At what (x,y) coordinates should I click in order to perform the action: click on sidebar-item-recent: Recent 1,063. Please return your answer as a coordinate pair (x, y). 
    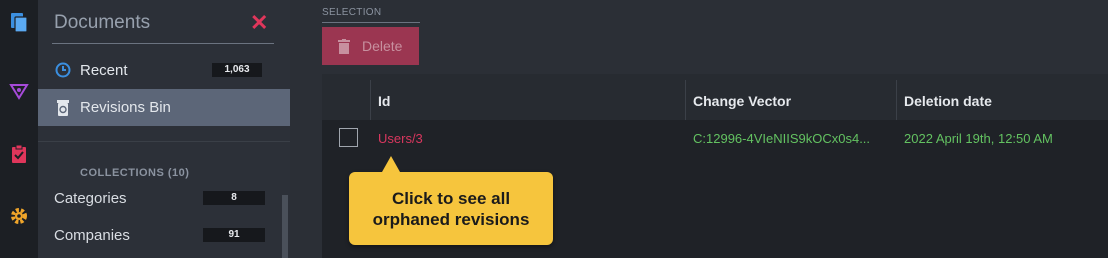
    Looking at the image, I should click on (164, 70).